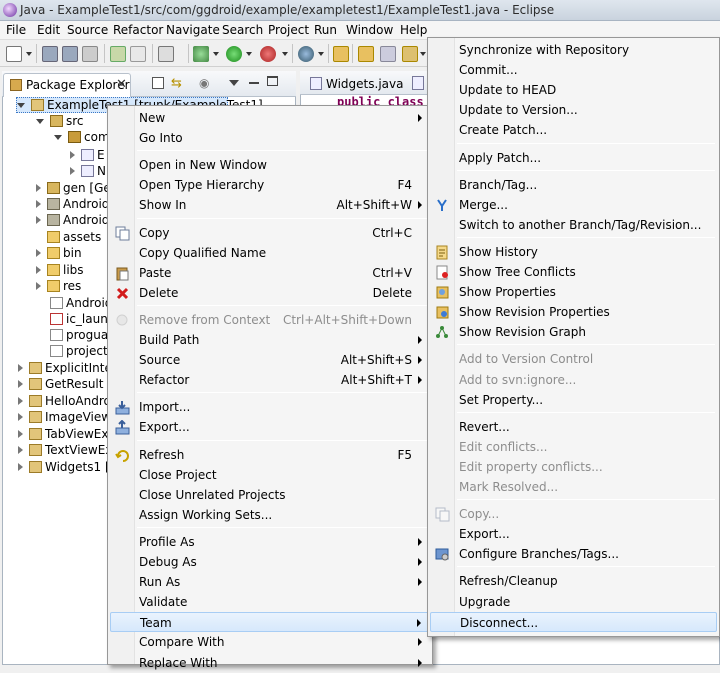  What do you see at coordinates (573, 90) in the screenshot?
I see `menu-item-update-to-head: Update to HEAD` at bounding box center [573, 90].